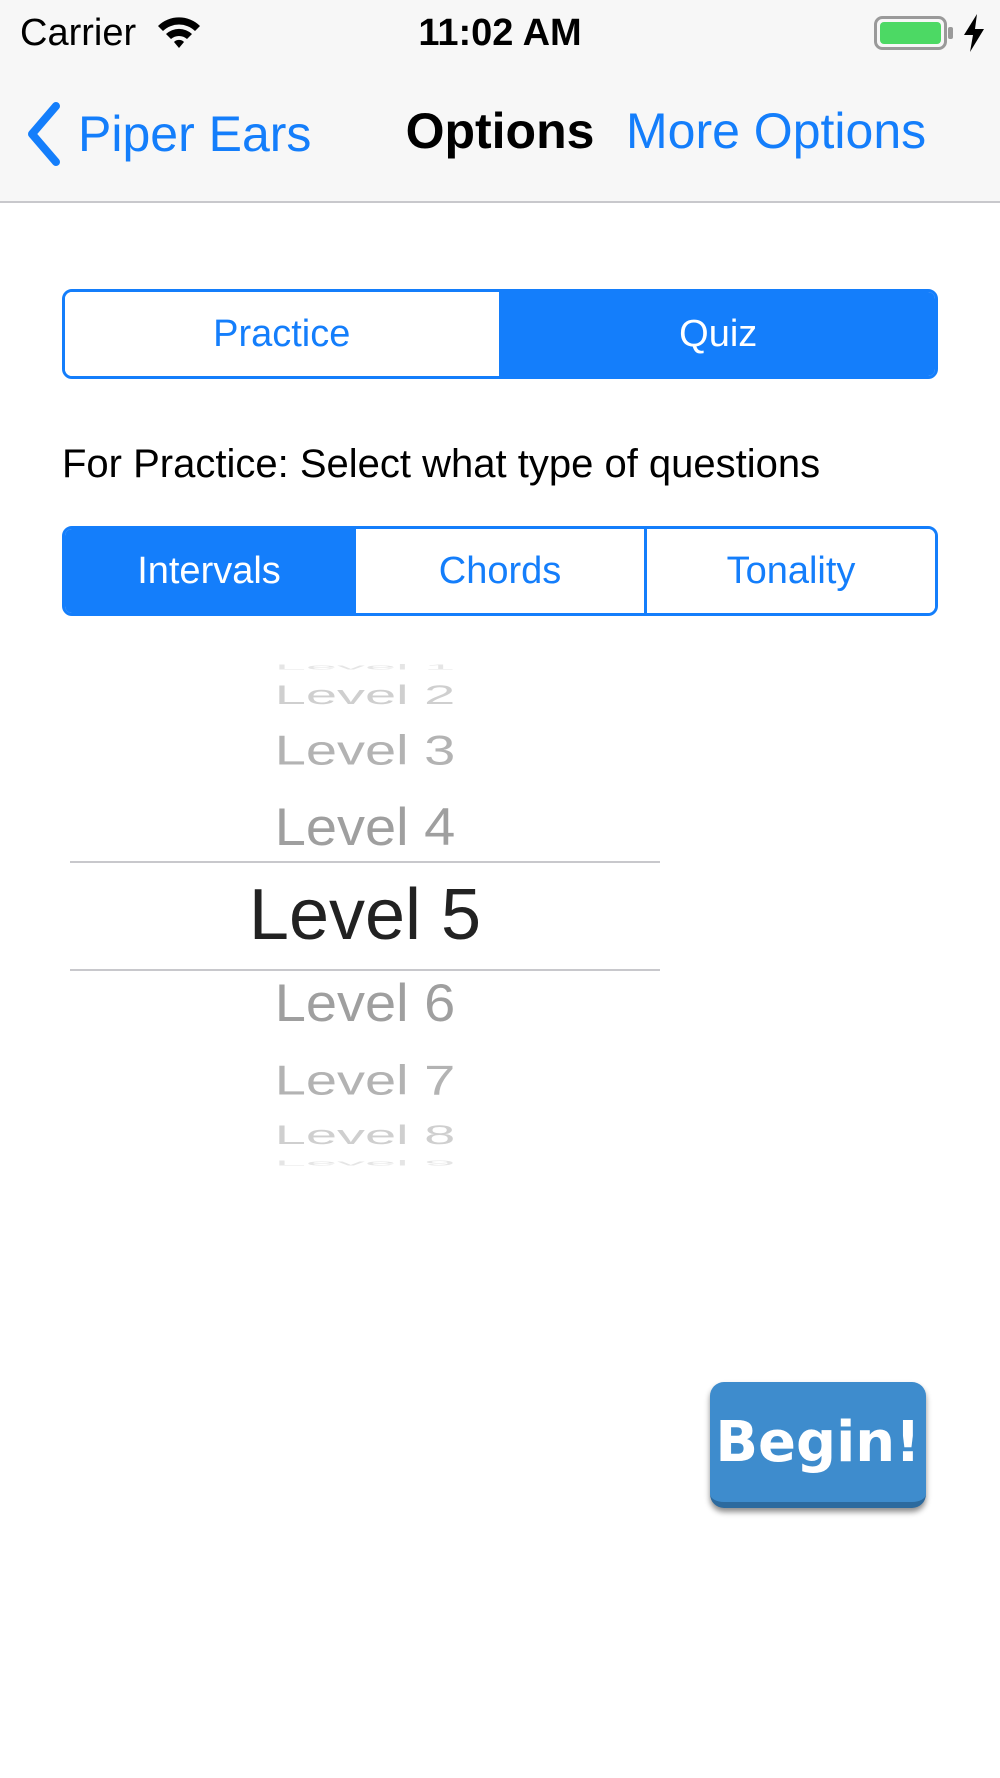  I want to click on page-title: Options, so click(500, 131).